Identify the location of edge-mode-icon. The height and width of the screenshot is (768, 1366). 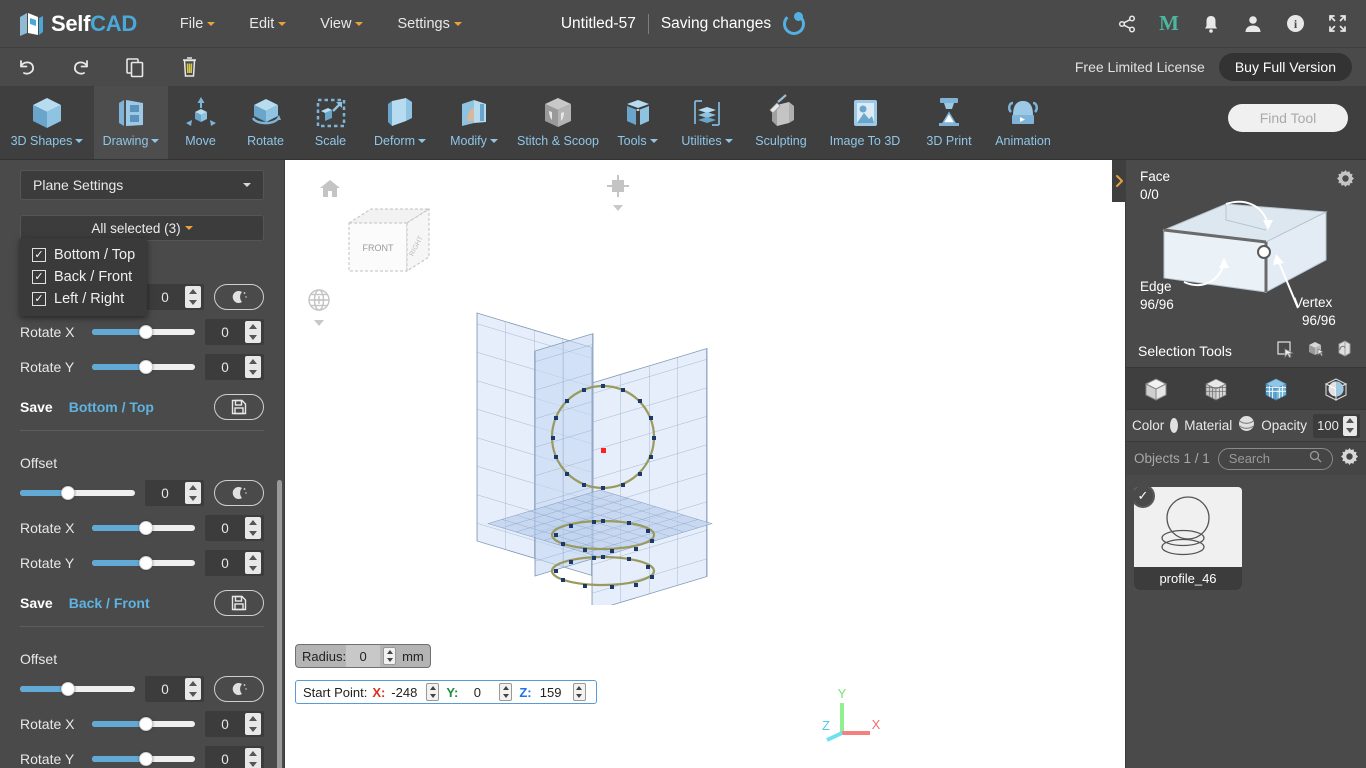
(1336, 389).